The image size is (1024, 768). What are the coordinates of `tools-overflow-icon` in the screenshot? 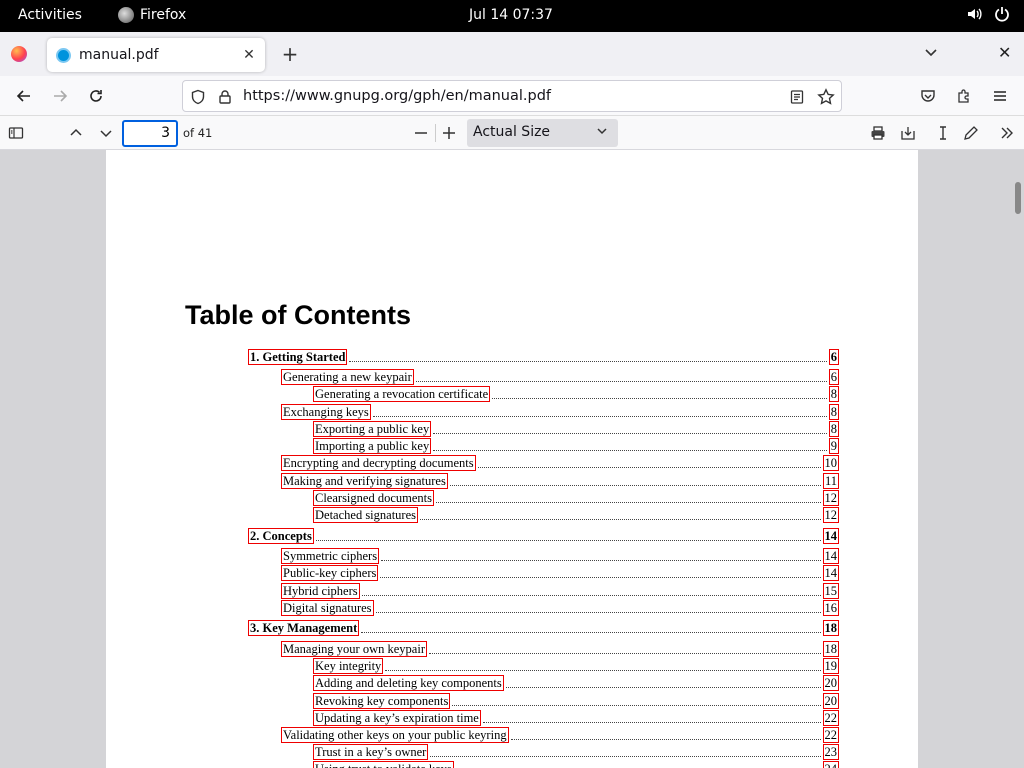 It's located at (1007, 133).